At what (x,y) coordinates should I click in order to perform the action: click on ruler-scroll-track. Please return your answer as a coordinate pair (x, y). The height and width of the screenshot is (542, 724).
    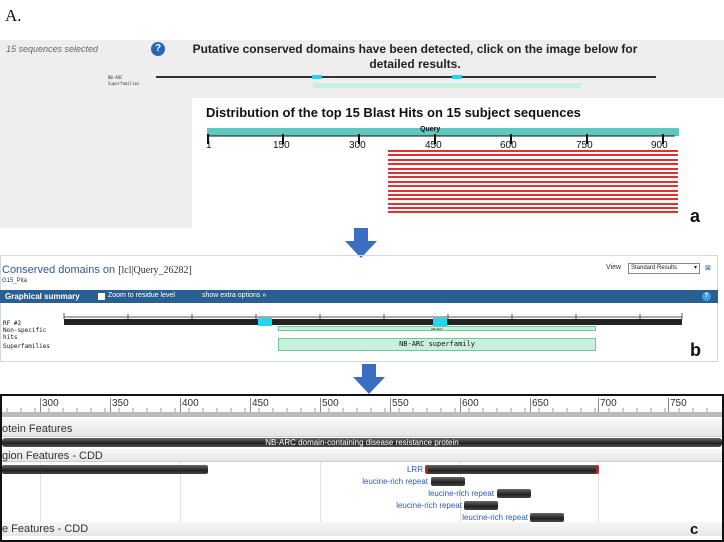
    Looking at the image, I should click on (362, 414).